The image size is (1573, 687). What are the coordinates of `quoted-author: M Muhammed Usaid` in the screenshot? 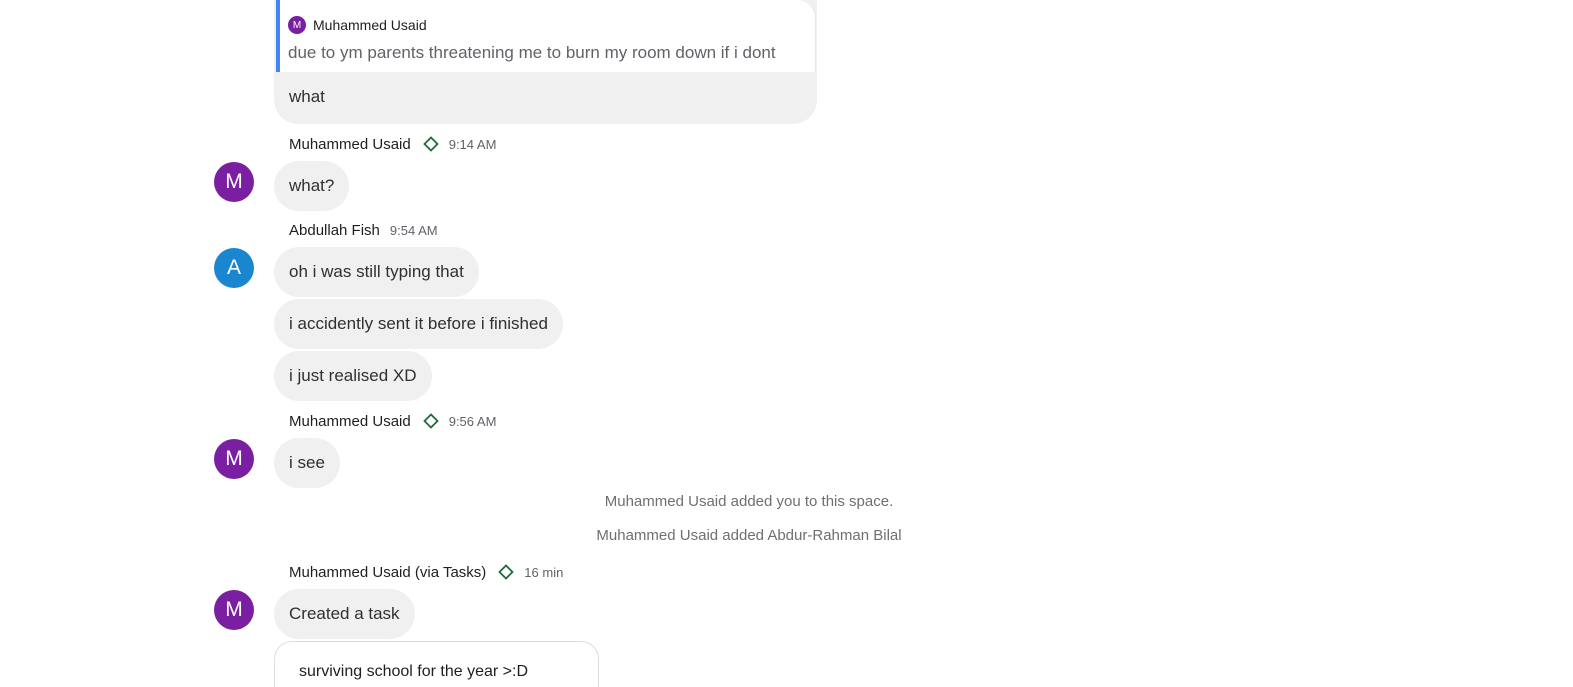 It's located at (357, 25).